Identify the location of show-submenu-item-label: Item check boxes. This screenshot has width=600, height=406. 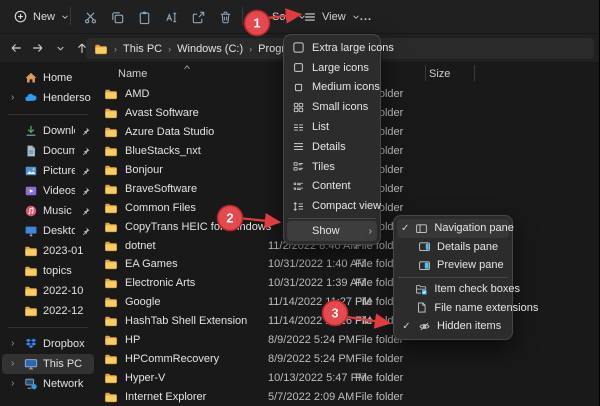
(477, 289).